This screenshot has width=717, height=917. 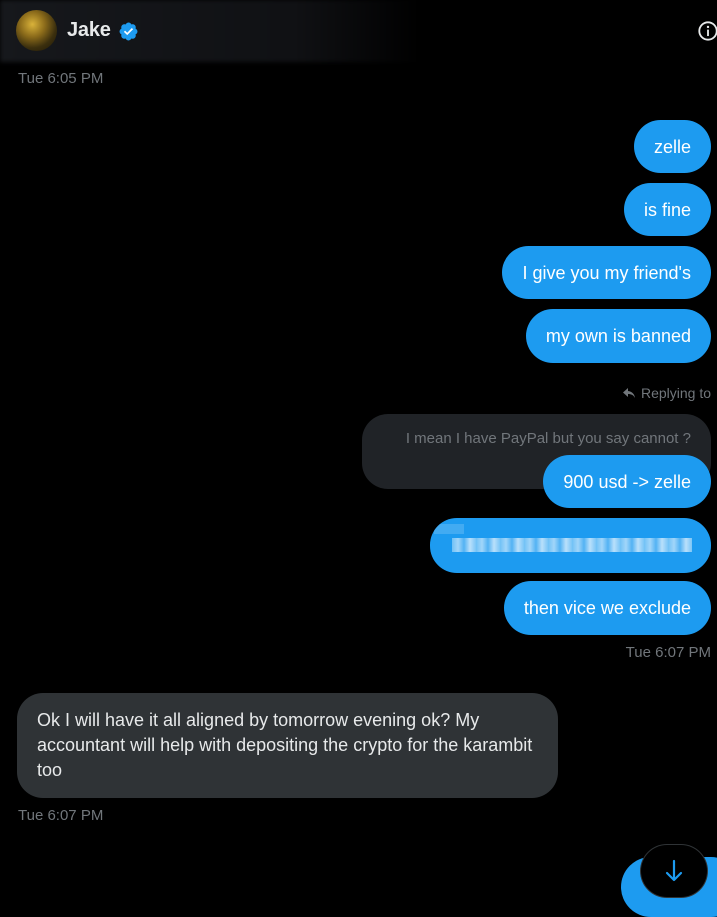 I want to click on contact-name: Jake, so click(x=89, y=30).